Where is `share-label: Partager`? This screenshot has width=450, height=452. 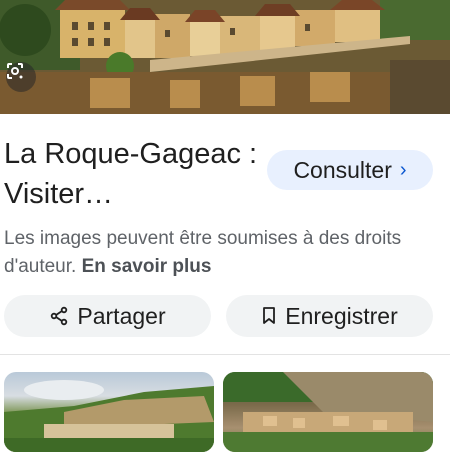 share-label: Partager is located at coordinates (121, 315).